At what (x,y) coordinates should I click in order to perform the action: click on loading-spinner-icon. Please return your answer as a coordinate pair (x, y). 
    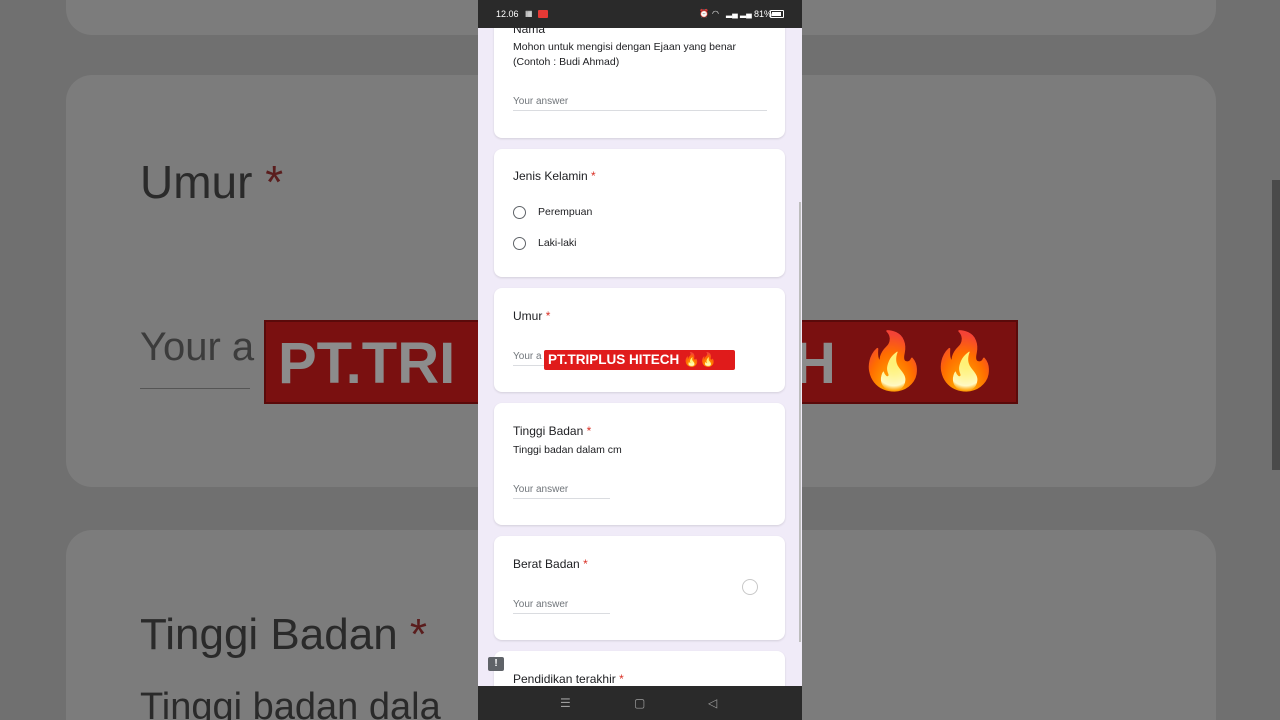
    Looking at the image, I should click on (750, 587).